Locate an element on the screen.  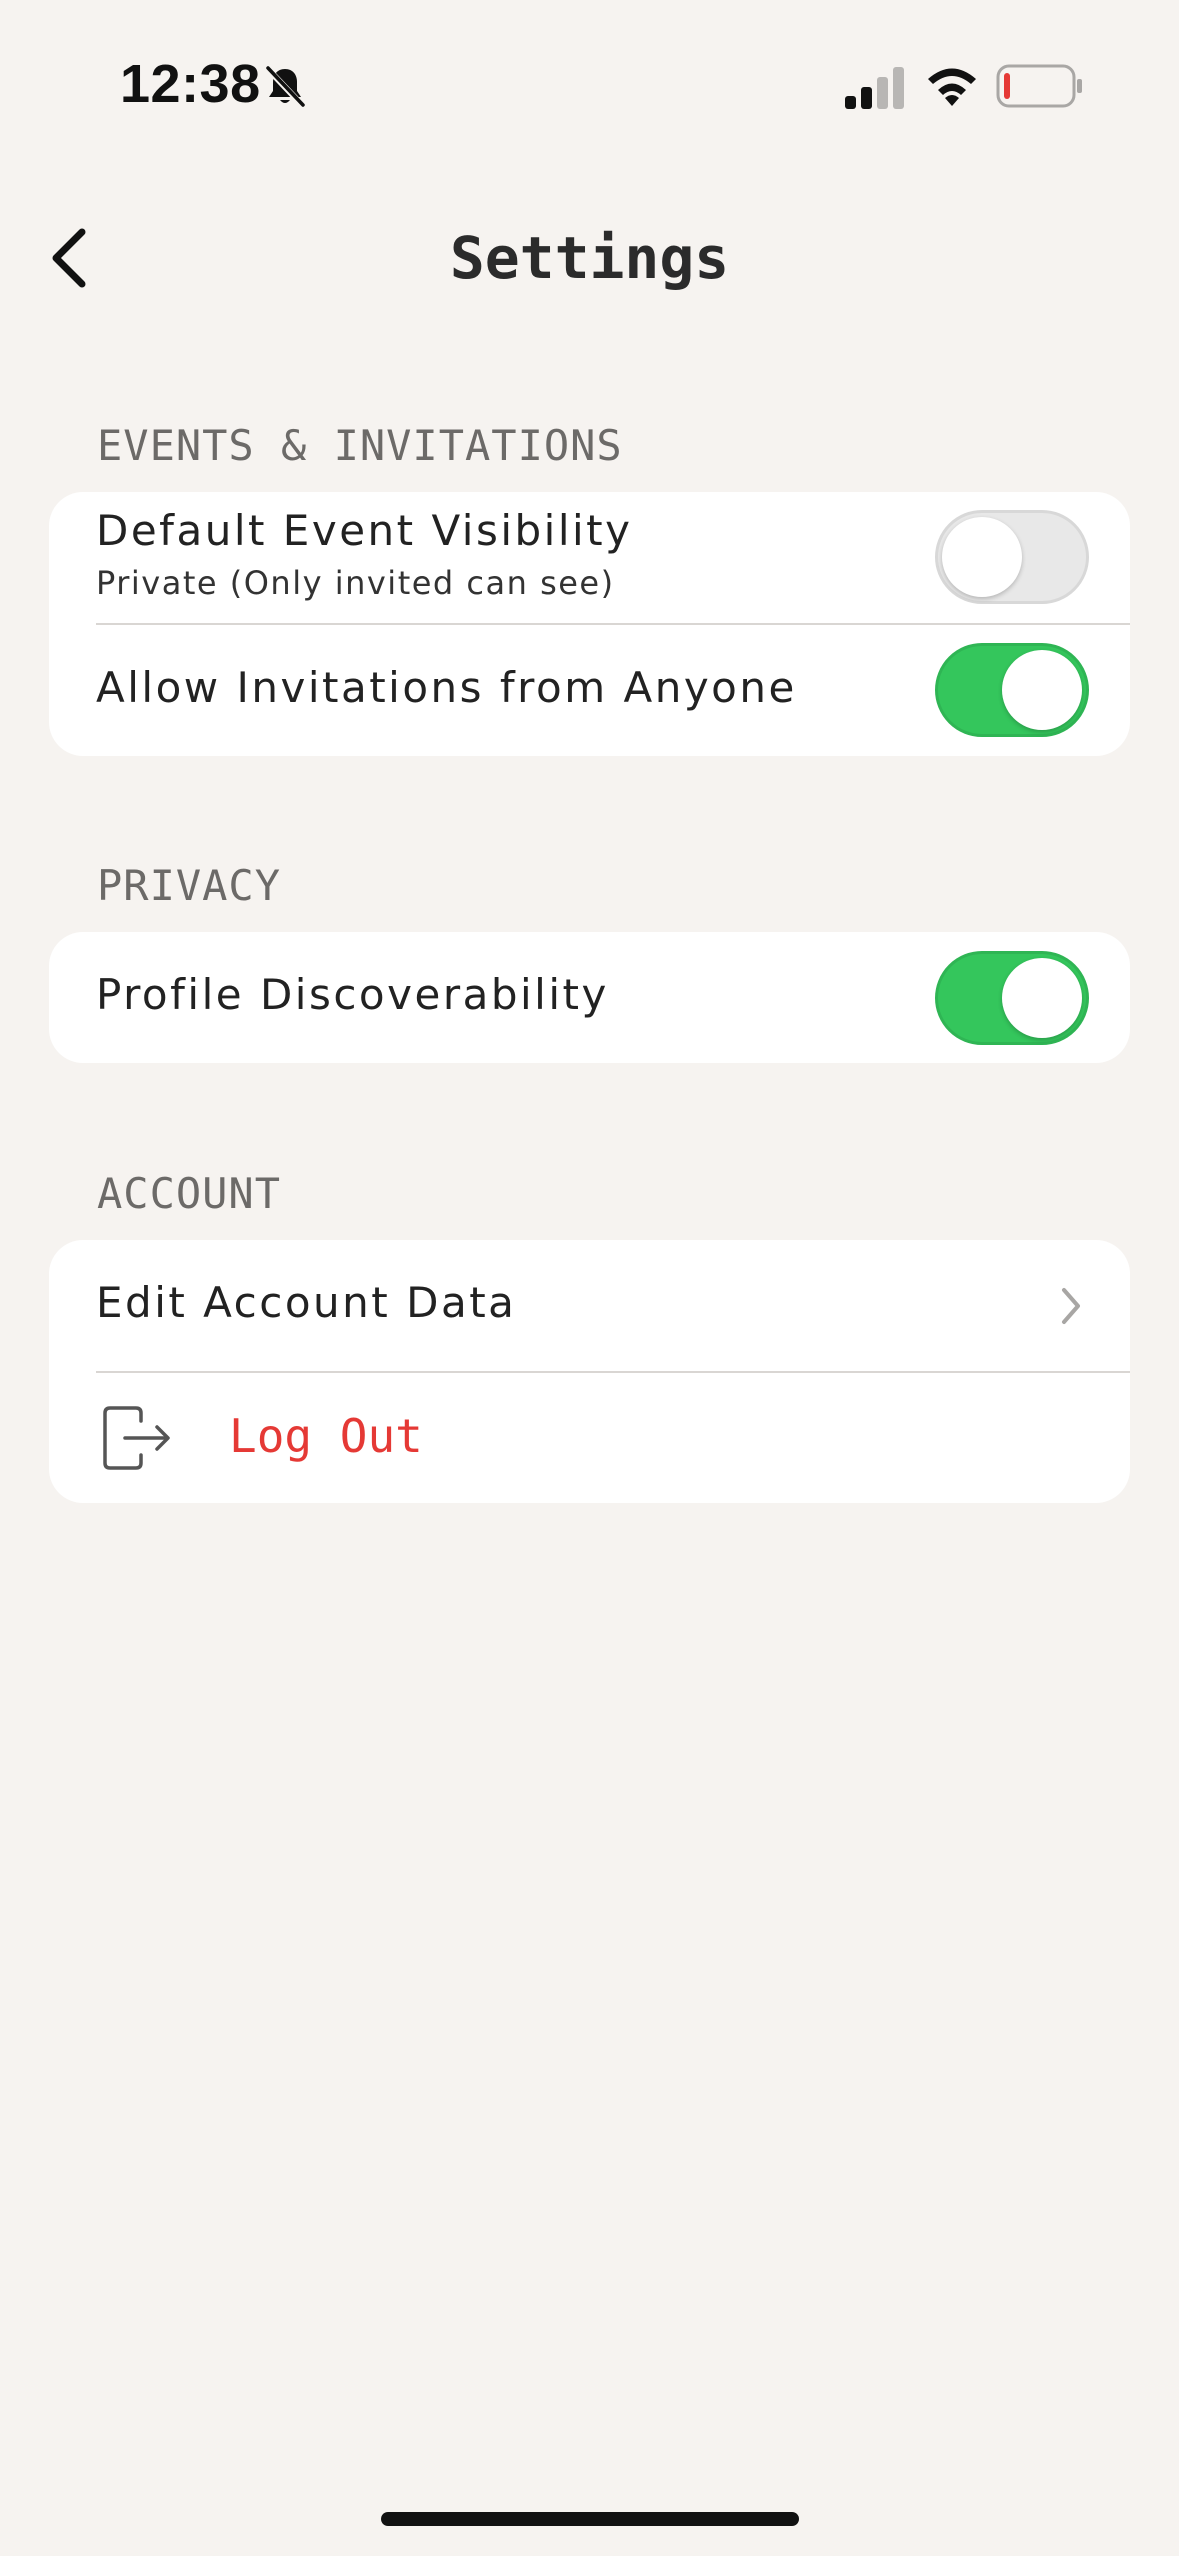
home-indicator is located at coordinates (590, 2519).